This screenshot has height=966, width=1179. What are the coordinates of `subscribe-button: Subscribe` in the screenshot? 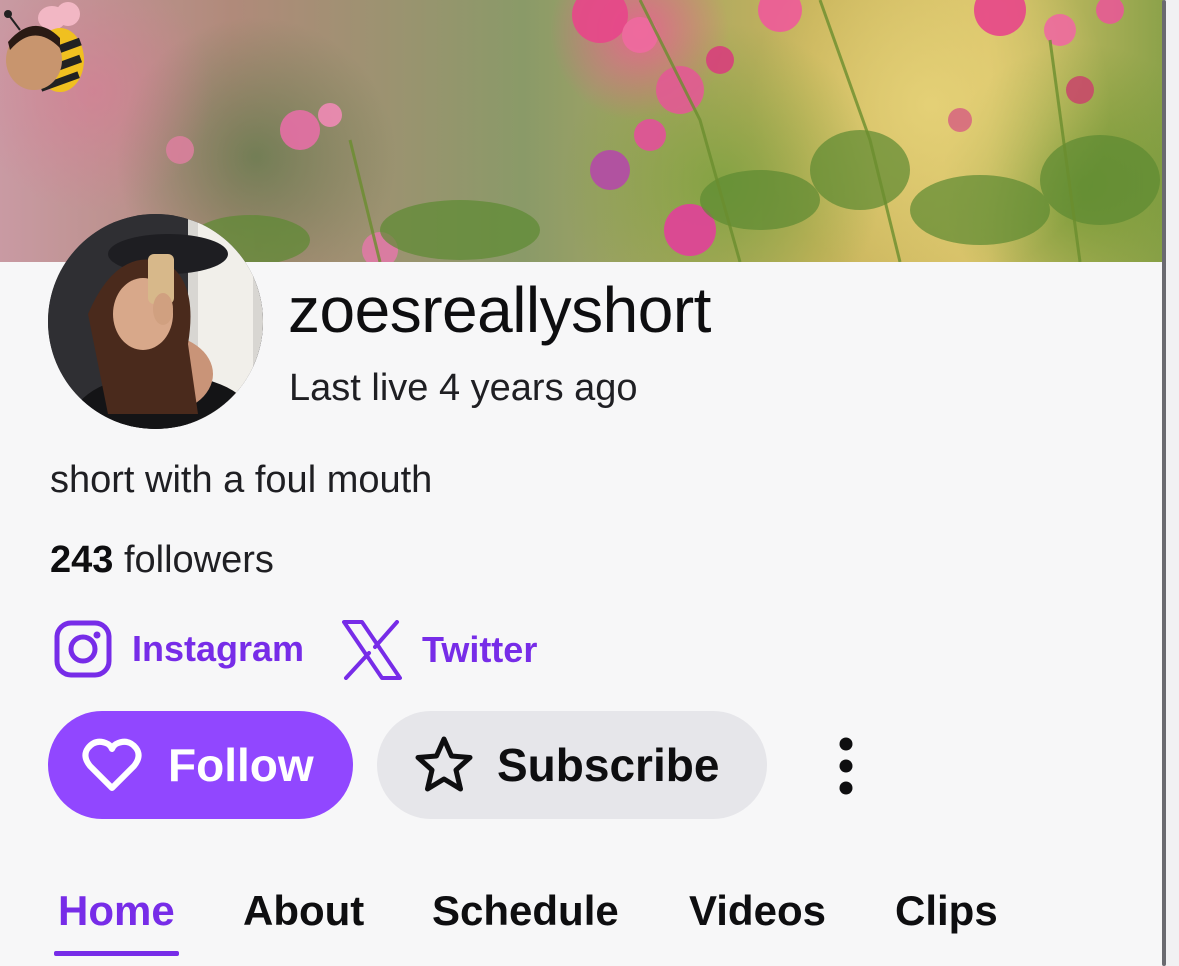 It's located at (572, 765).